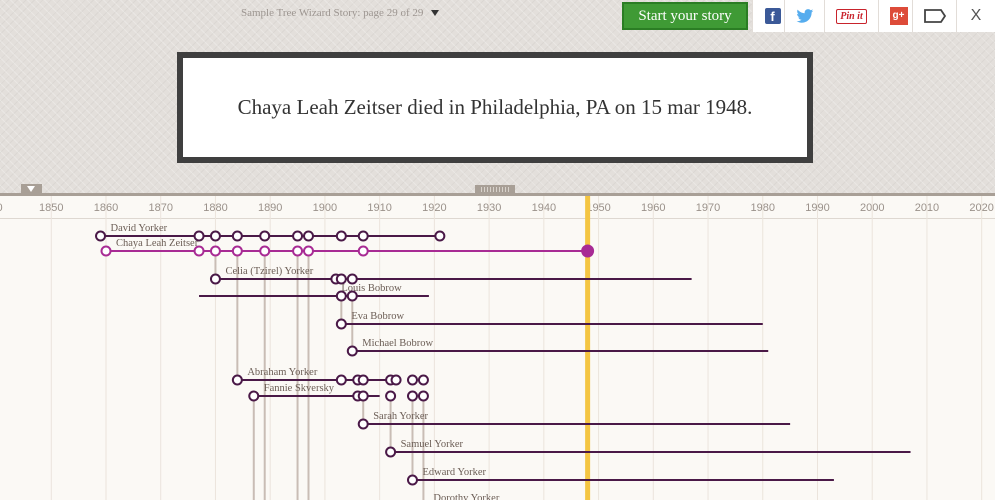  Describe the element at coordinates (269, 271) in the screenshot. I see `person-name-label: Celia (Tzirel) Yorker` at that location.